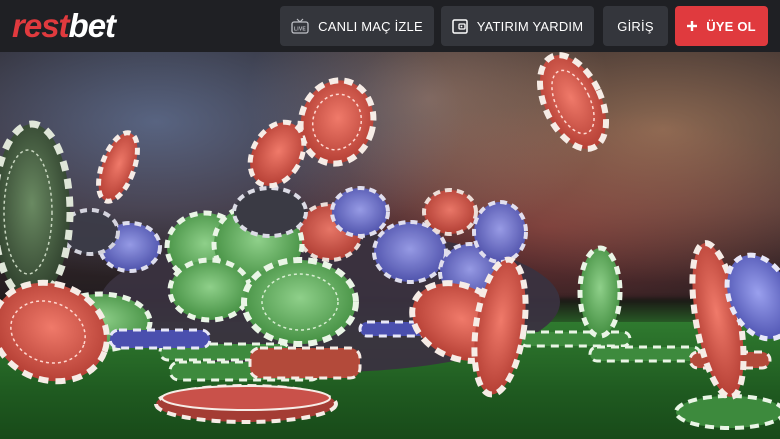  I want to click on plus-icon, so click(692, 26).